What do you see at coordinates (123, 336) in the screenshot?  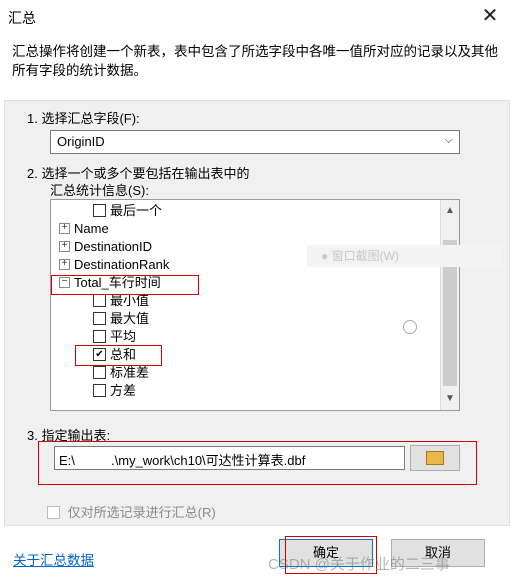 I see `tree-item-label: 平均` at bounding box center [123, 336].